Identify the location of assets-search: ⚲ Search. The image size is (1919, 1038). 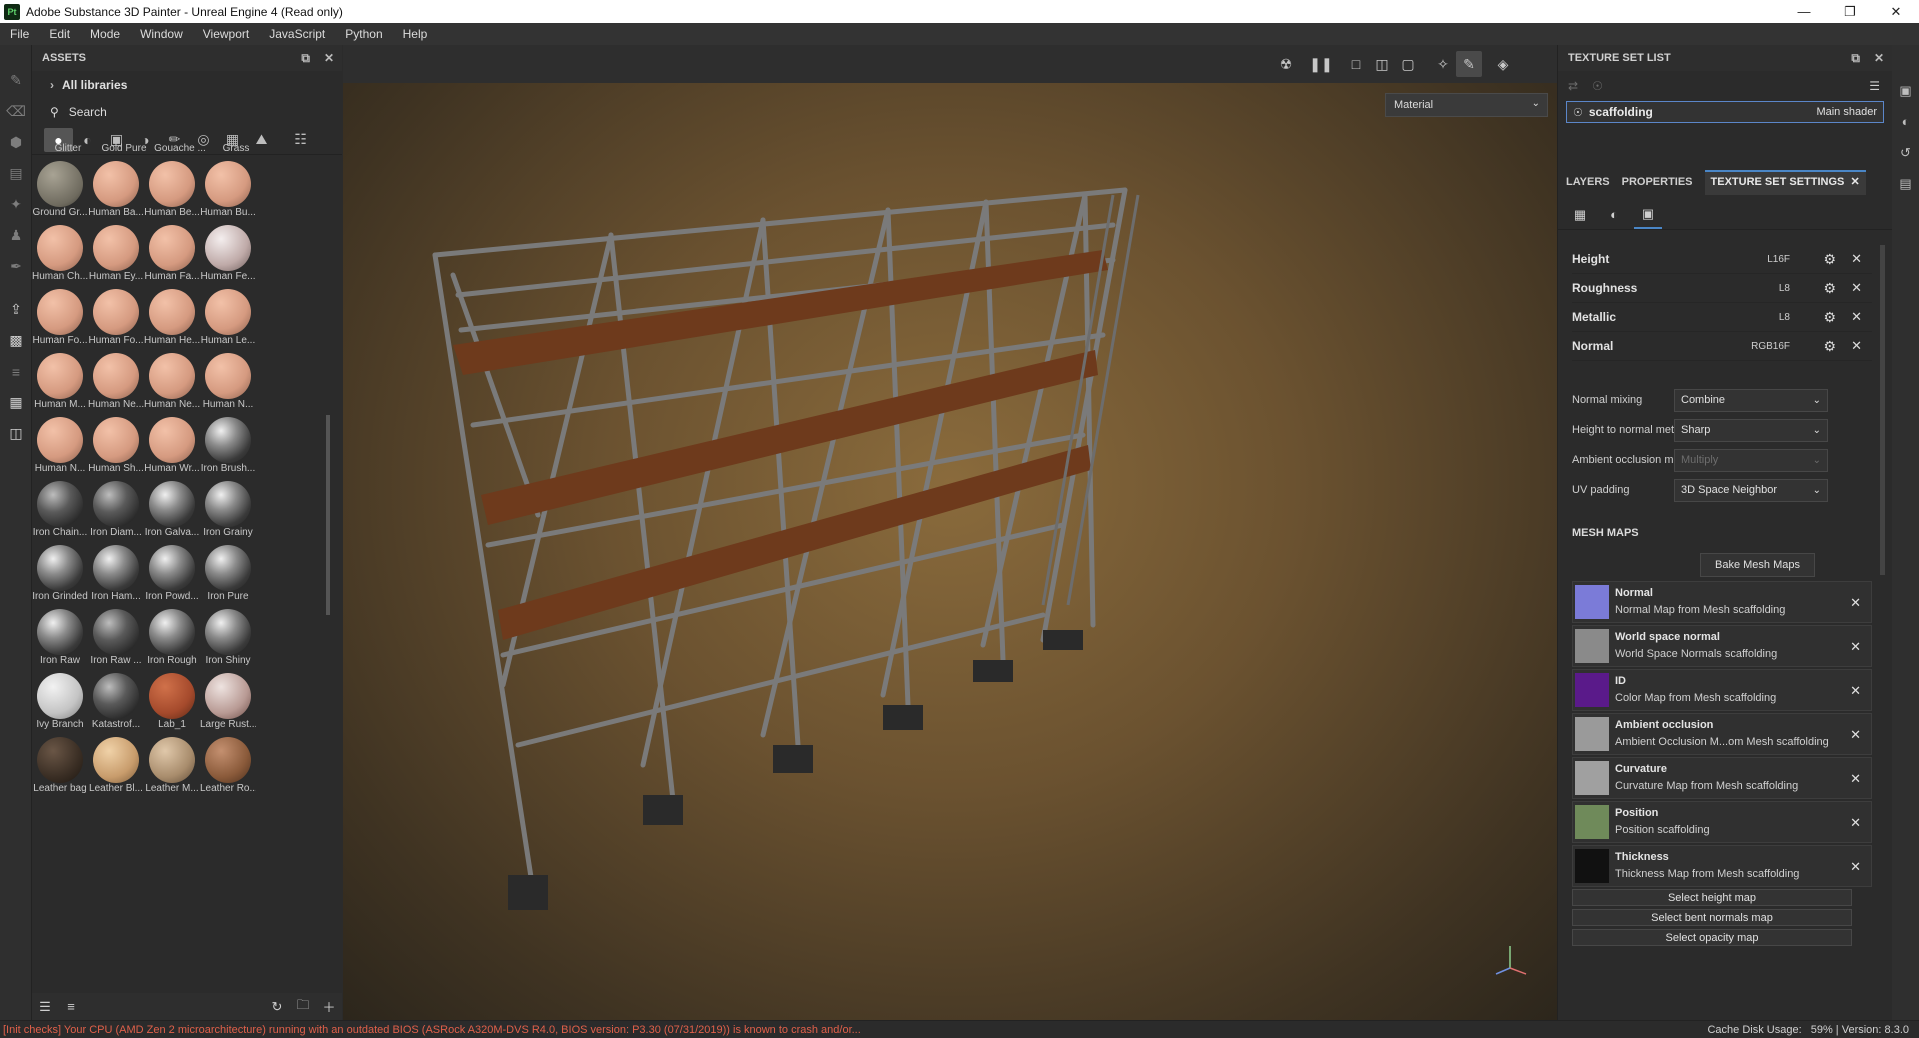
(187, 112).